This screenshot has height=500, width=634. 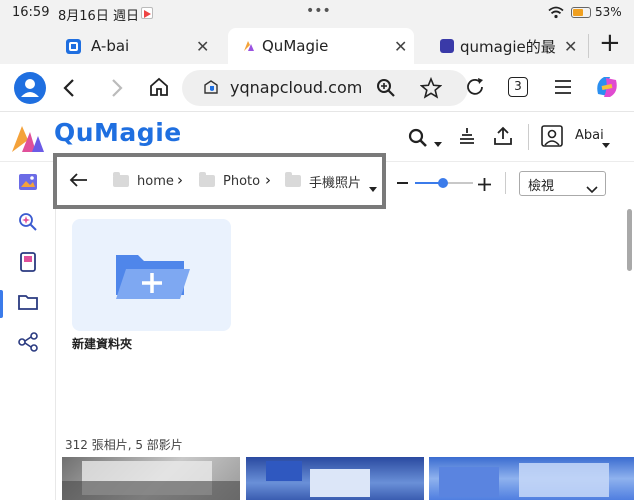 What do you see at coordinates (73, 46) in the screenshot?
I see `qnap-tab-icon` at bounding box center [73, 46].